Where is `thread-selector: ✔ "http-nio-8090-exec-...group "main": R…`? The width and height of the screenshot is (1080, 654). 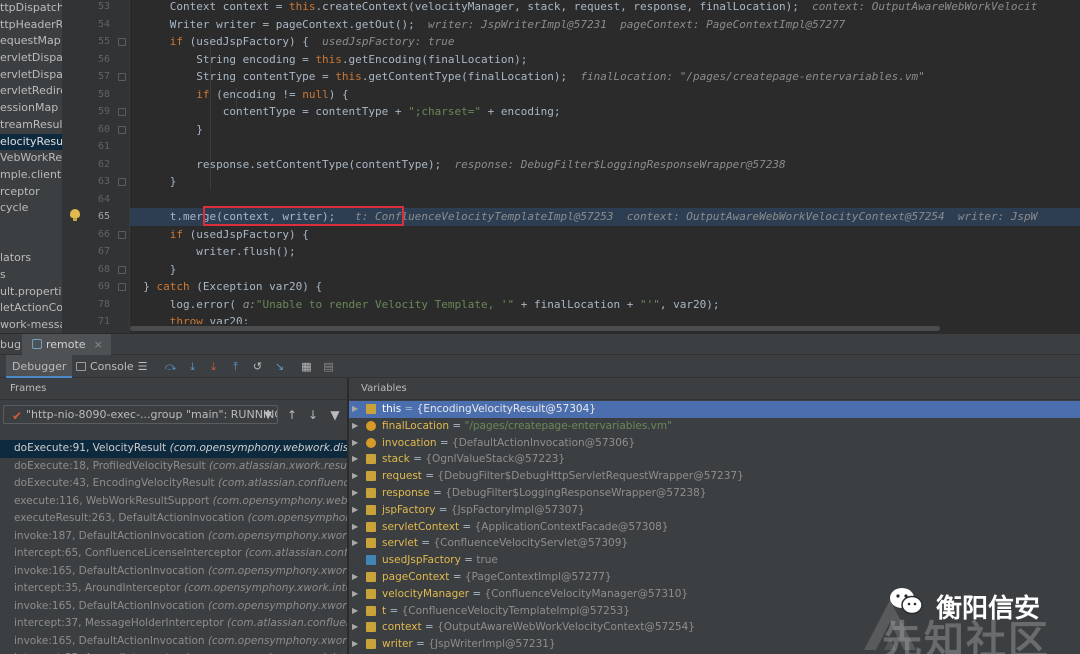 thread-selector: ✔ "http-nio-8090-exec-...group "main": R… is located at coordinates (140, 414).